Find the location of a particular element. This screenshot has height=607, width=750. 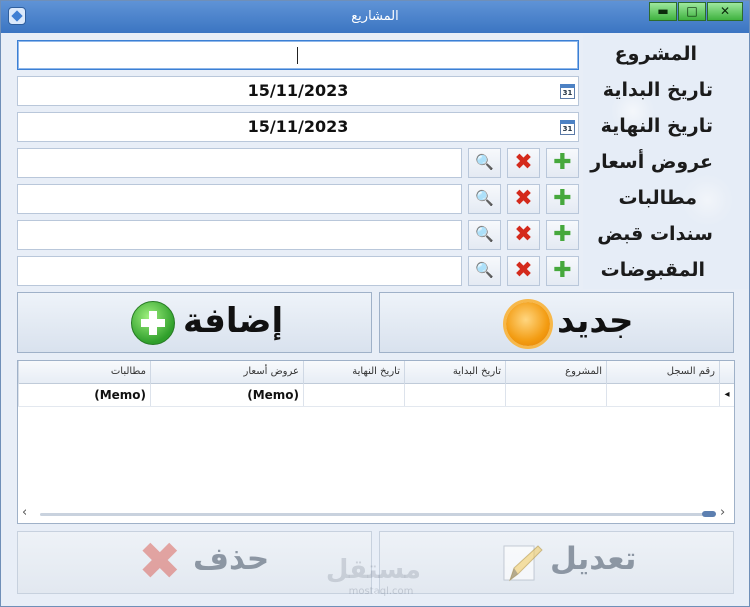

grid-col-quotes: عروض أسعار is located at coordinates (226, 372).